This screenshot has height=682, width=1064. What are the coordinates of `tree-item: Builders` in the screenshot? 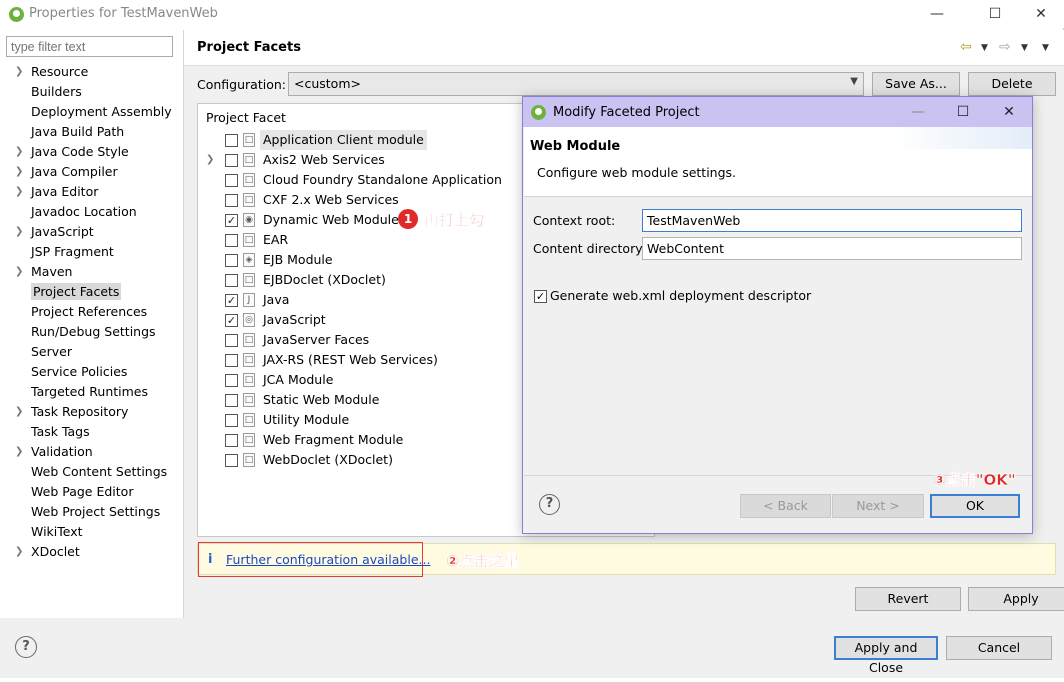 It's located at (91, 92).